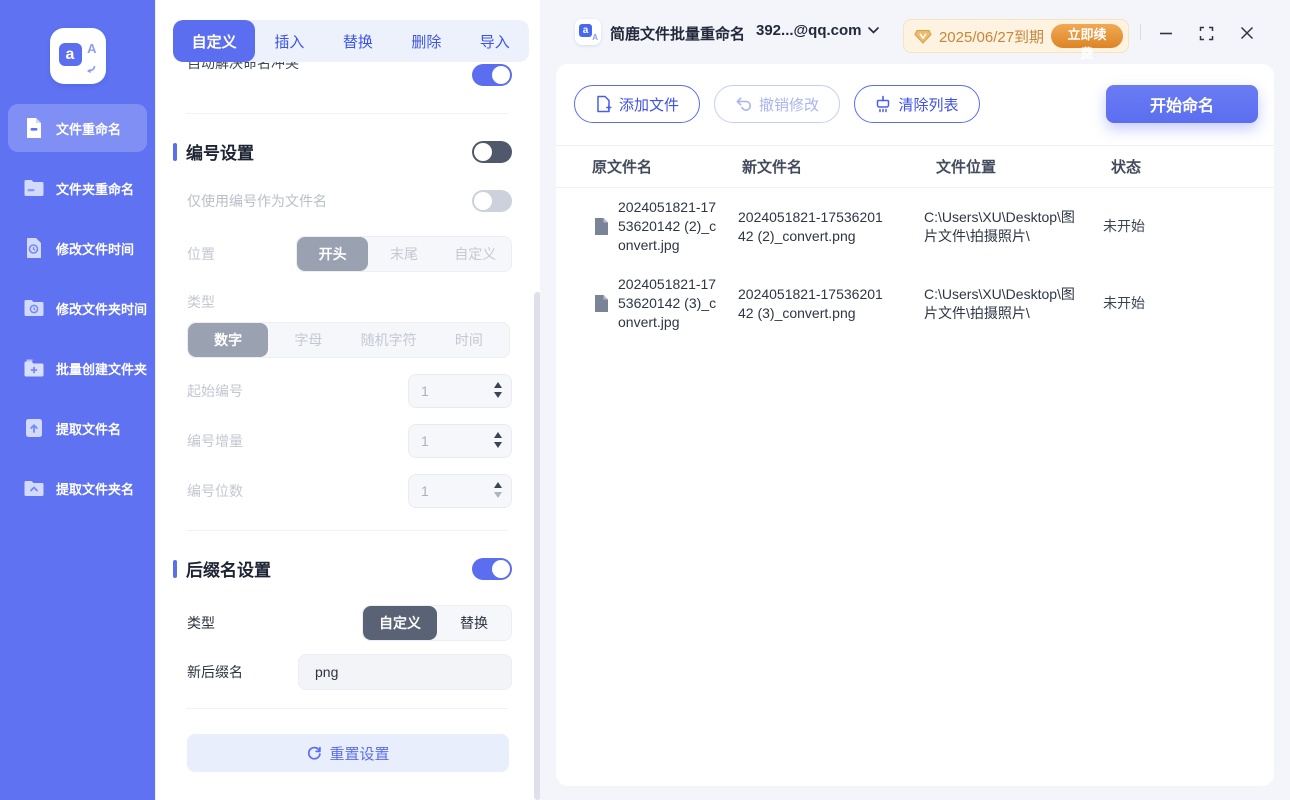 The image size is (1290, 800). Describe the element at coordinates (1206, 33) in the screenshot. I see `maximize-button` at that location.